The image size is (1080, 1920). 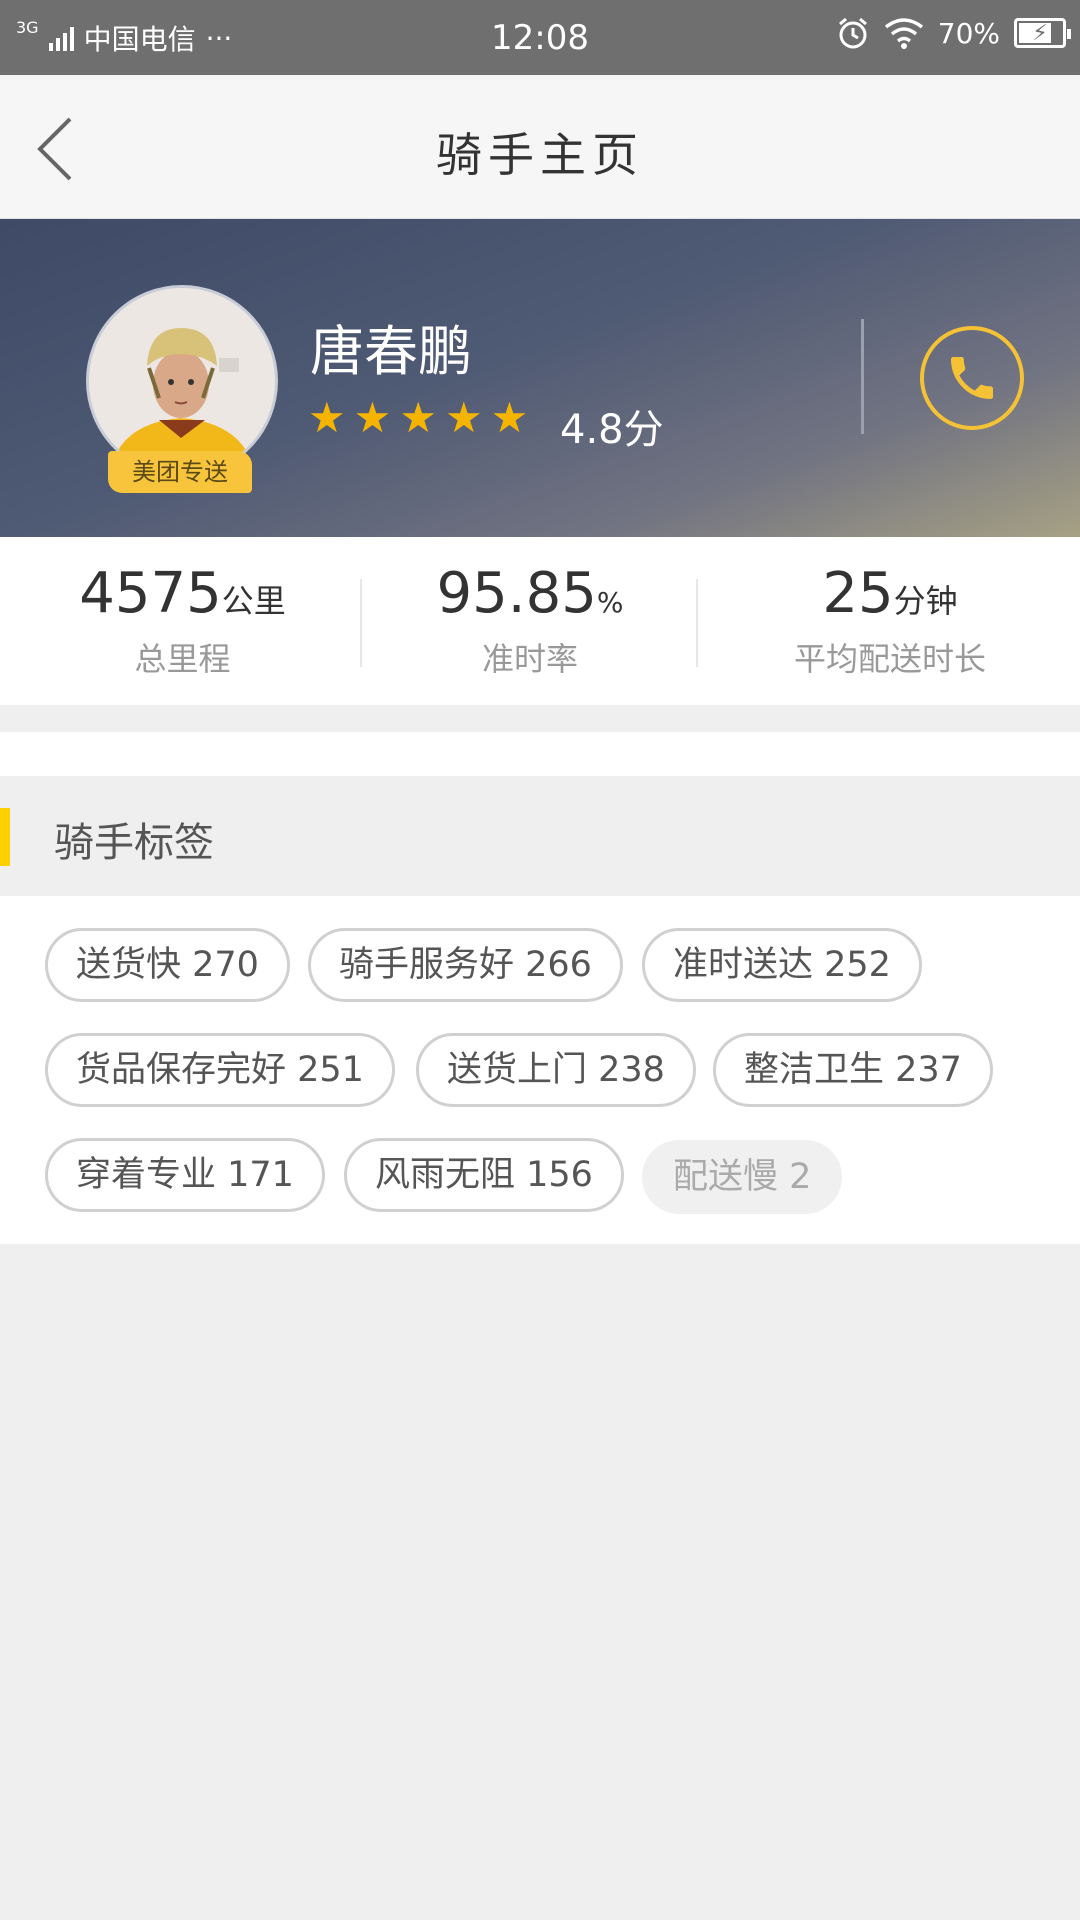 I want to click on battery-icon: ⚡, so click(x=1042, y=33).